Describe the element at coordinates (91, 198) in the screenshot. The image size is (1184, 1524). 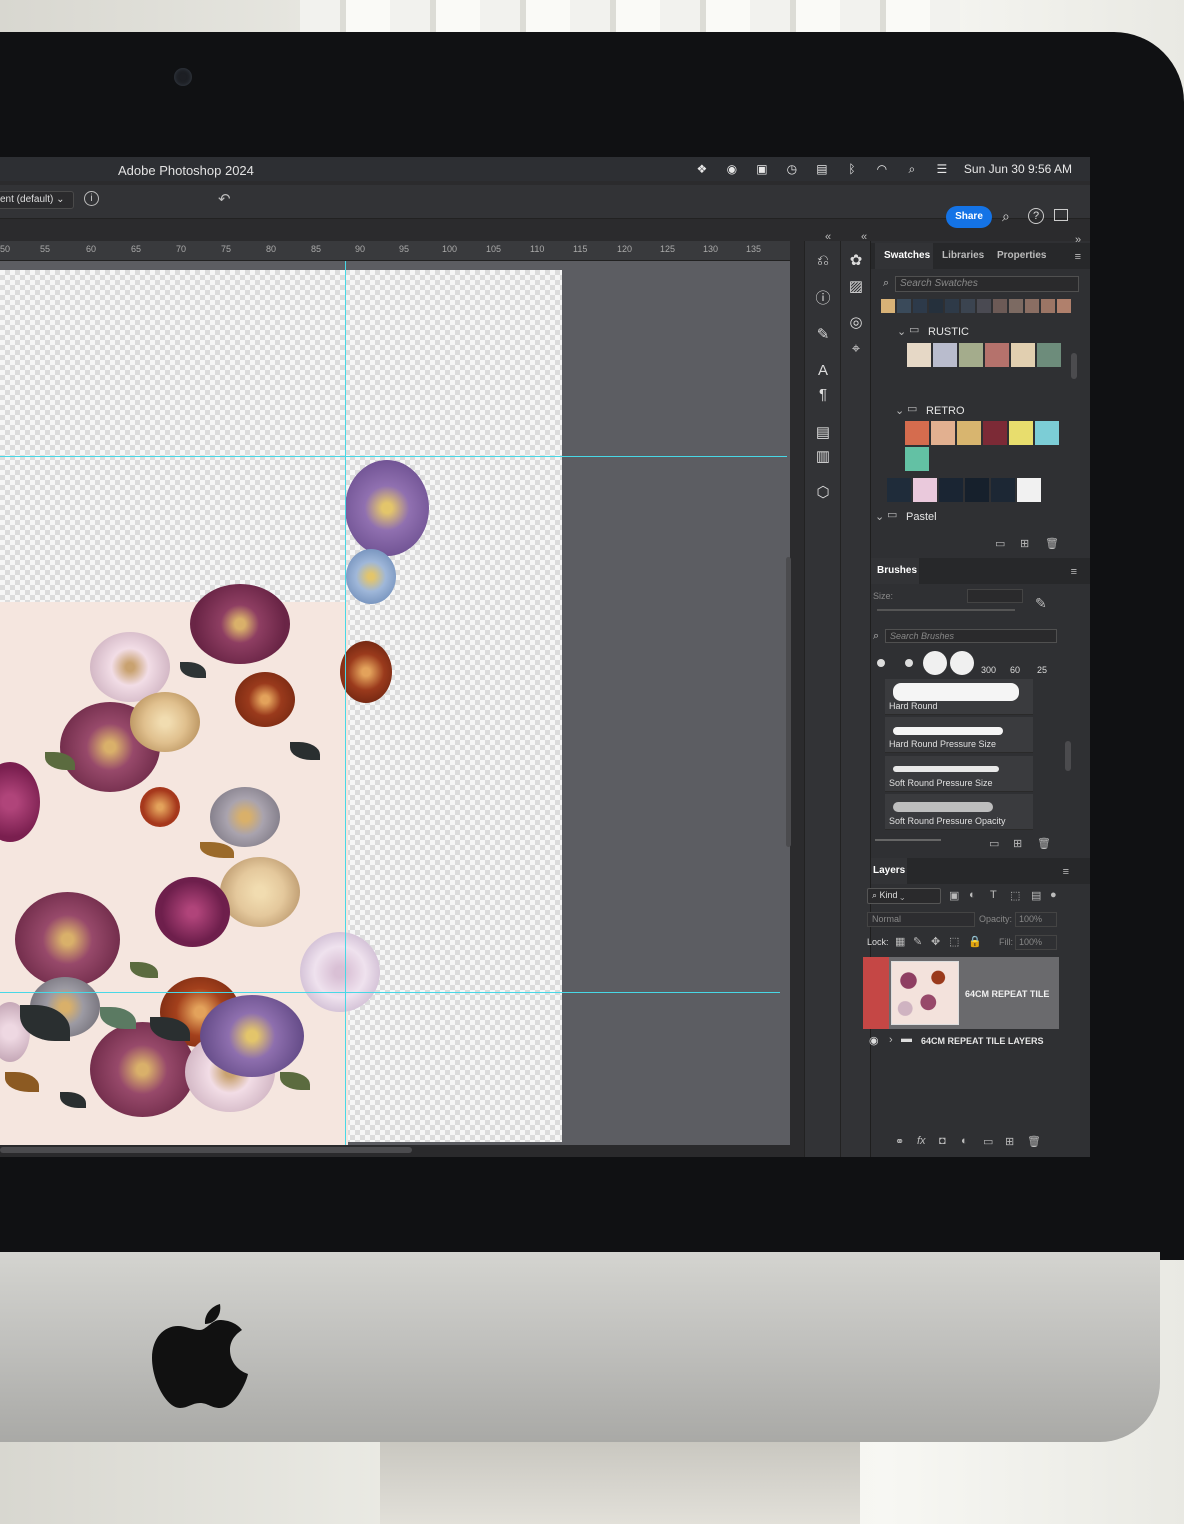
I see `info-icon: i` at that location.